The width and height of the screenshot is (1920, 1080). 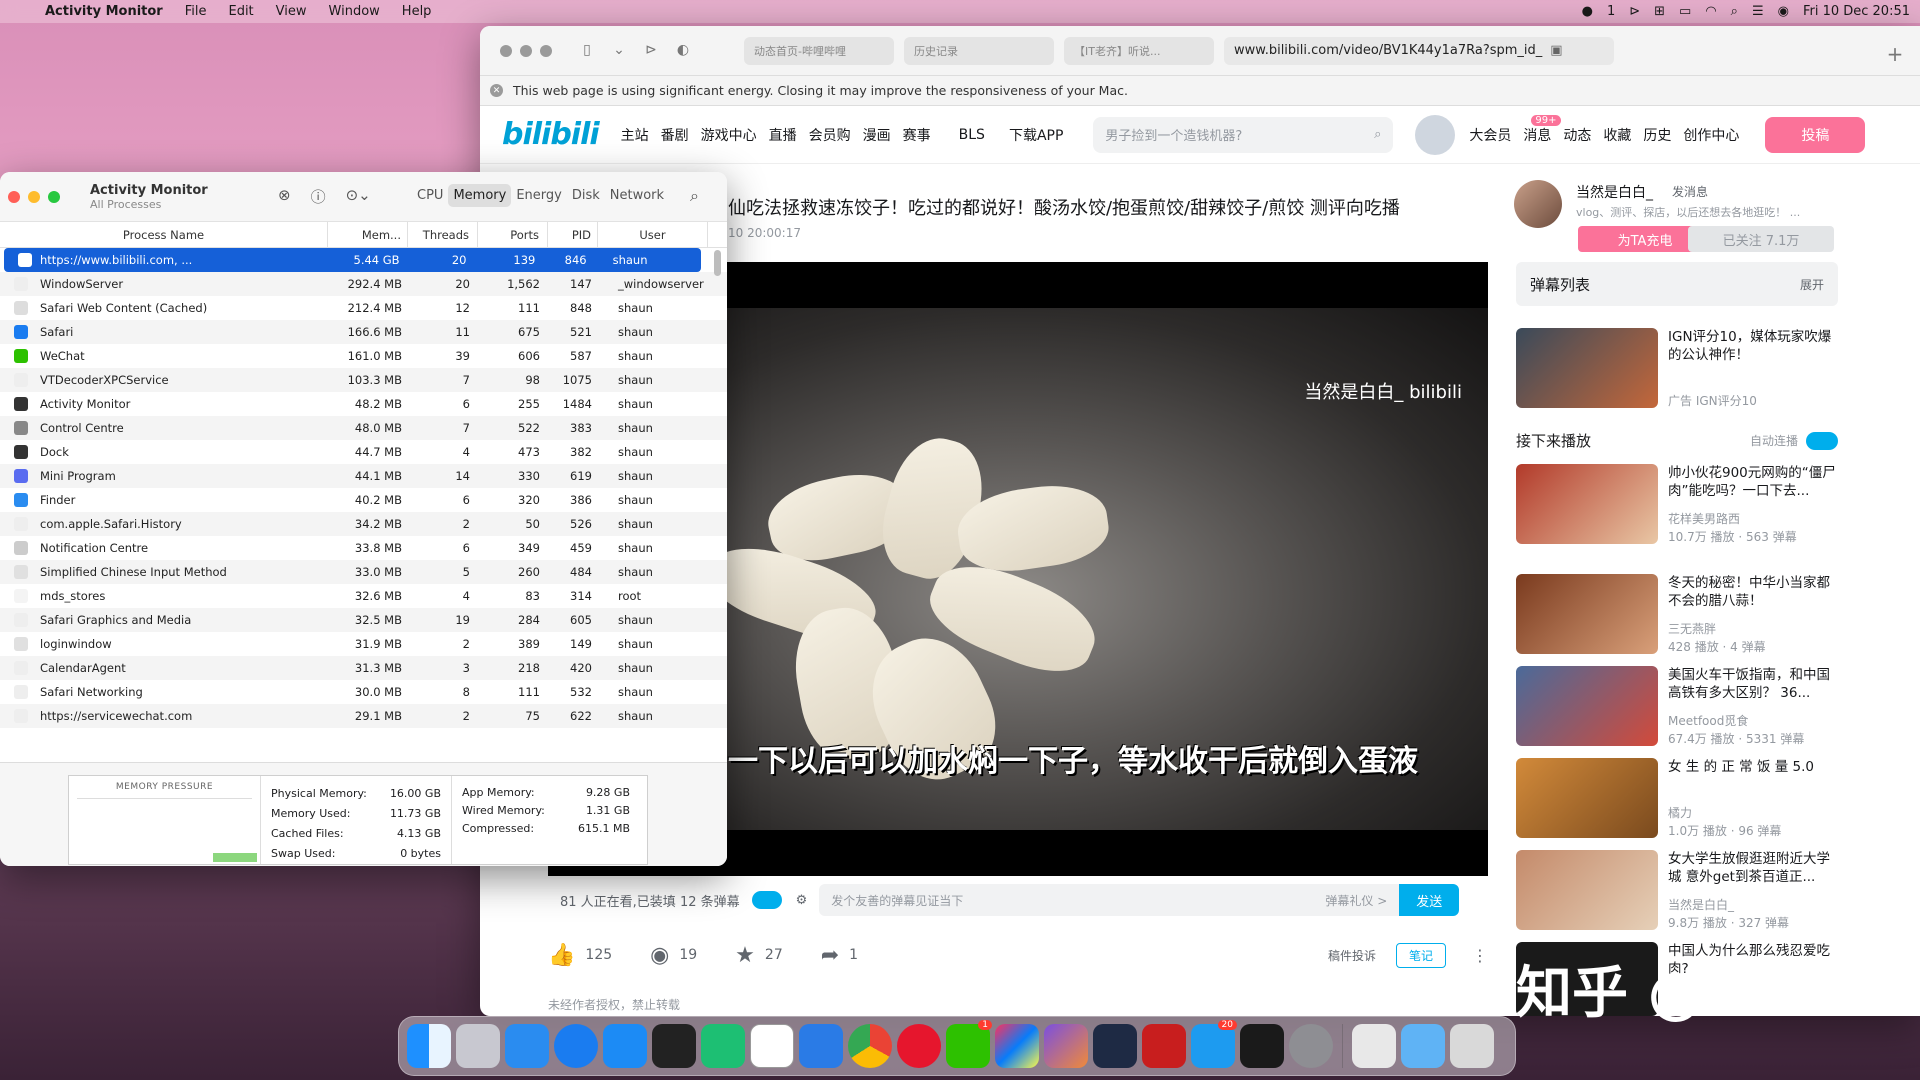 I want to click on up-name: 当然是白白_, so click(x=1614, y=192).